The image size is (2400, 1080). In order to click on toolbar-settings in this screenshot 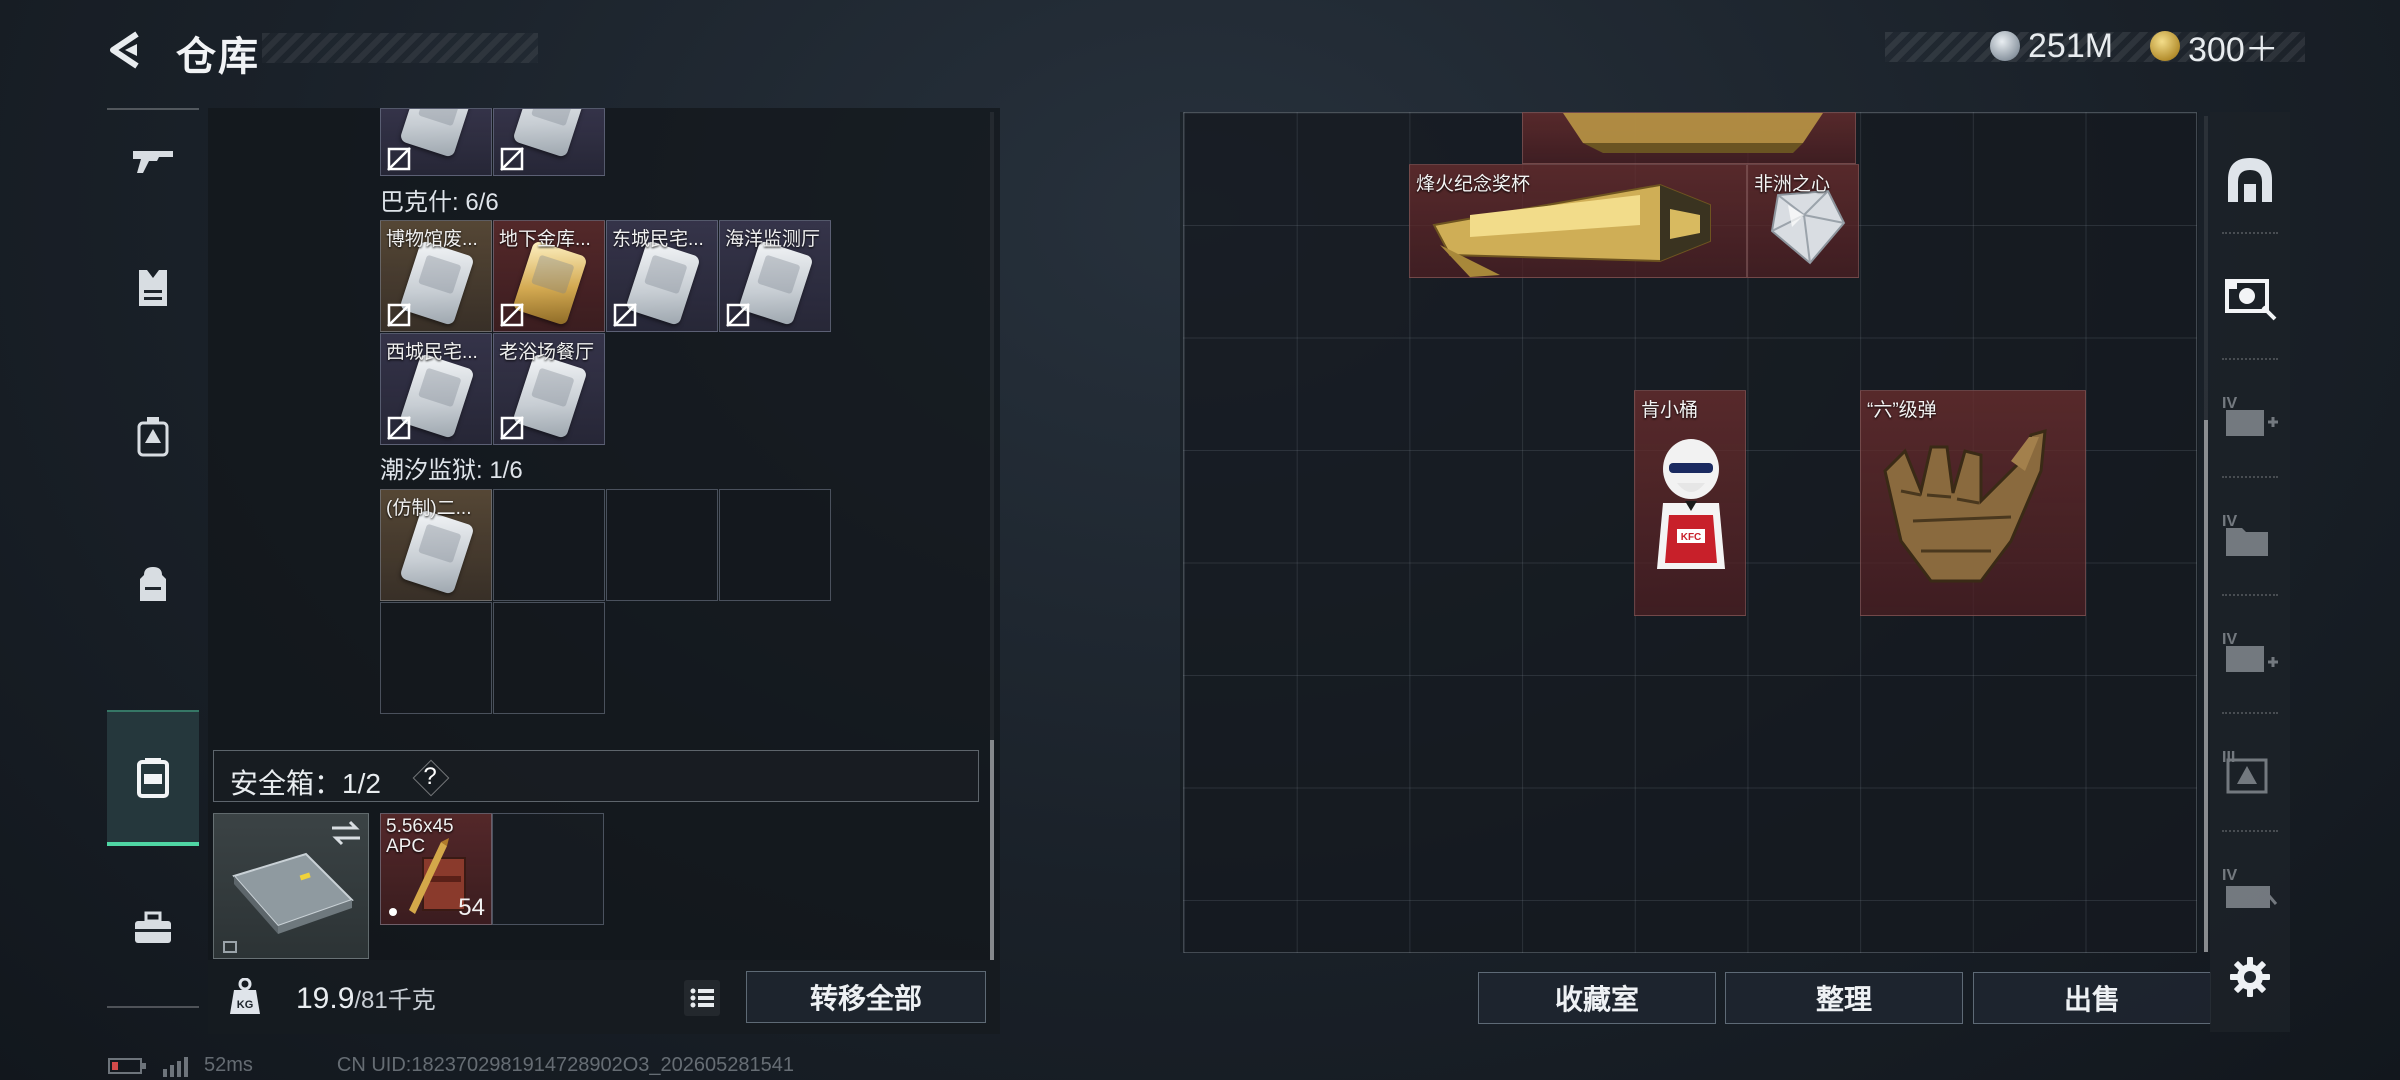, I will do `click(2250, 977)`.